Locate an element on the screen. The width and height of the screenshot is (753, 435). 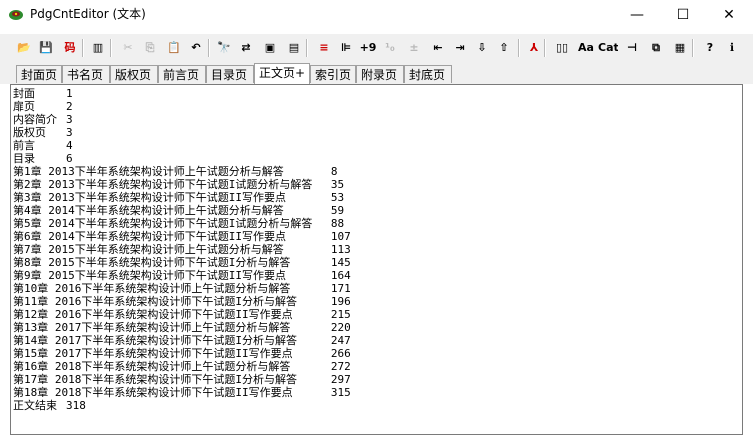
split-icon: ▯▯ is located at coordinates (562, 48).